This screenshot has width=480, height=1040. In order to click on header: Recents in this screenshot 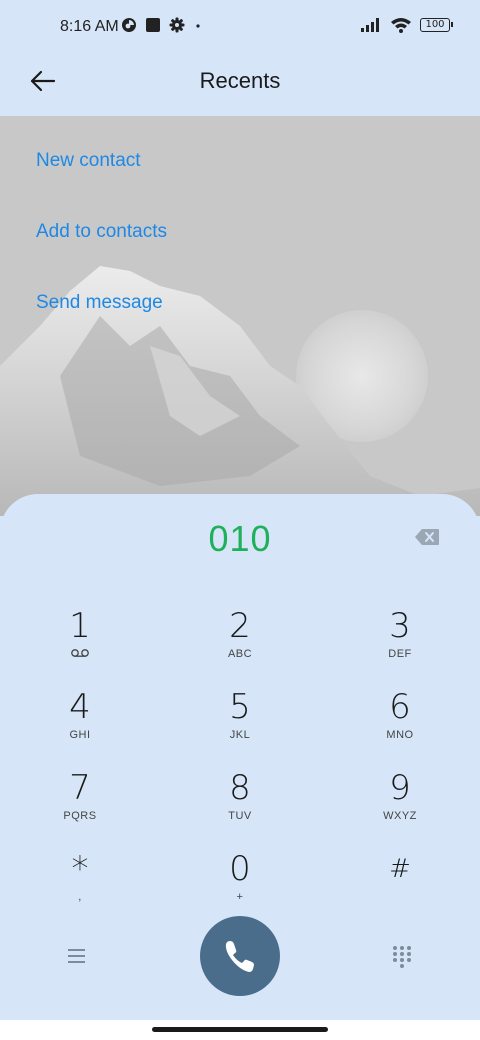, I will do `click(240, 86)`.